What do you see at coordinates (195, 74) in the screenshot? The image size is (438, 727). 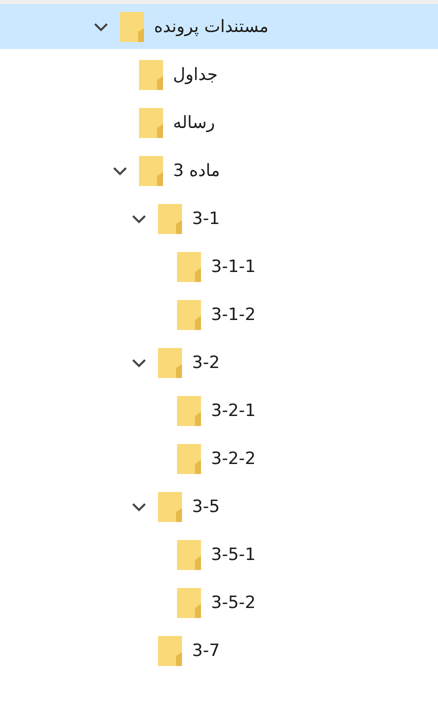 I see `folder-name: جداول` at bounding box center [195, 74].